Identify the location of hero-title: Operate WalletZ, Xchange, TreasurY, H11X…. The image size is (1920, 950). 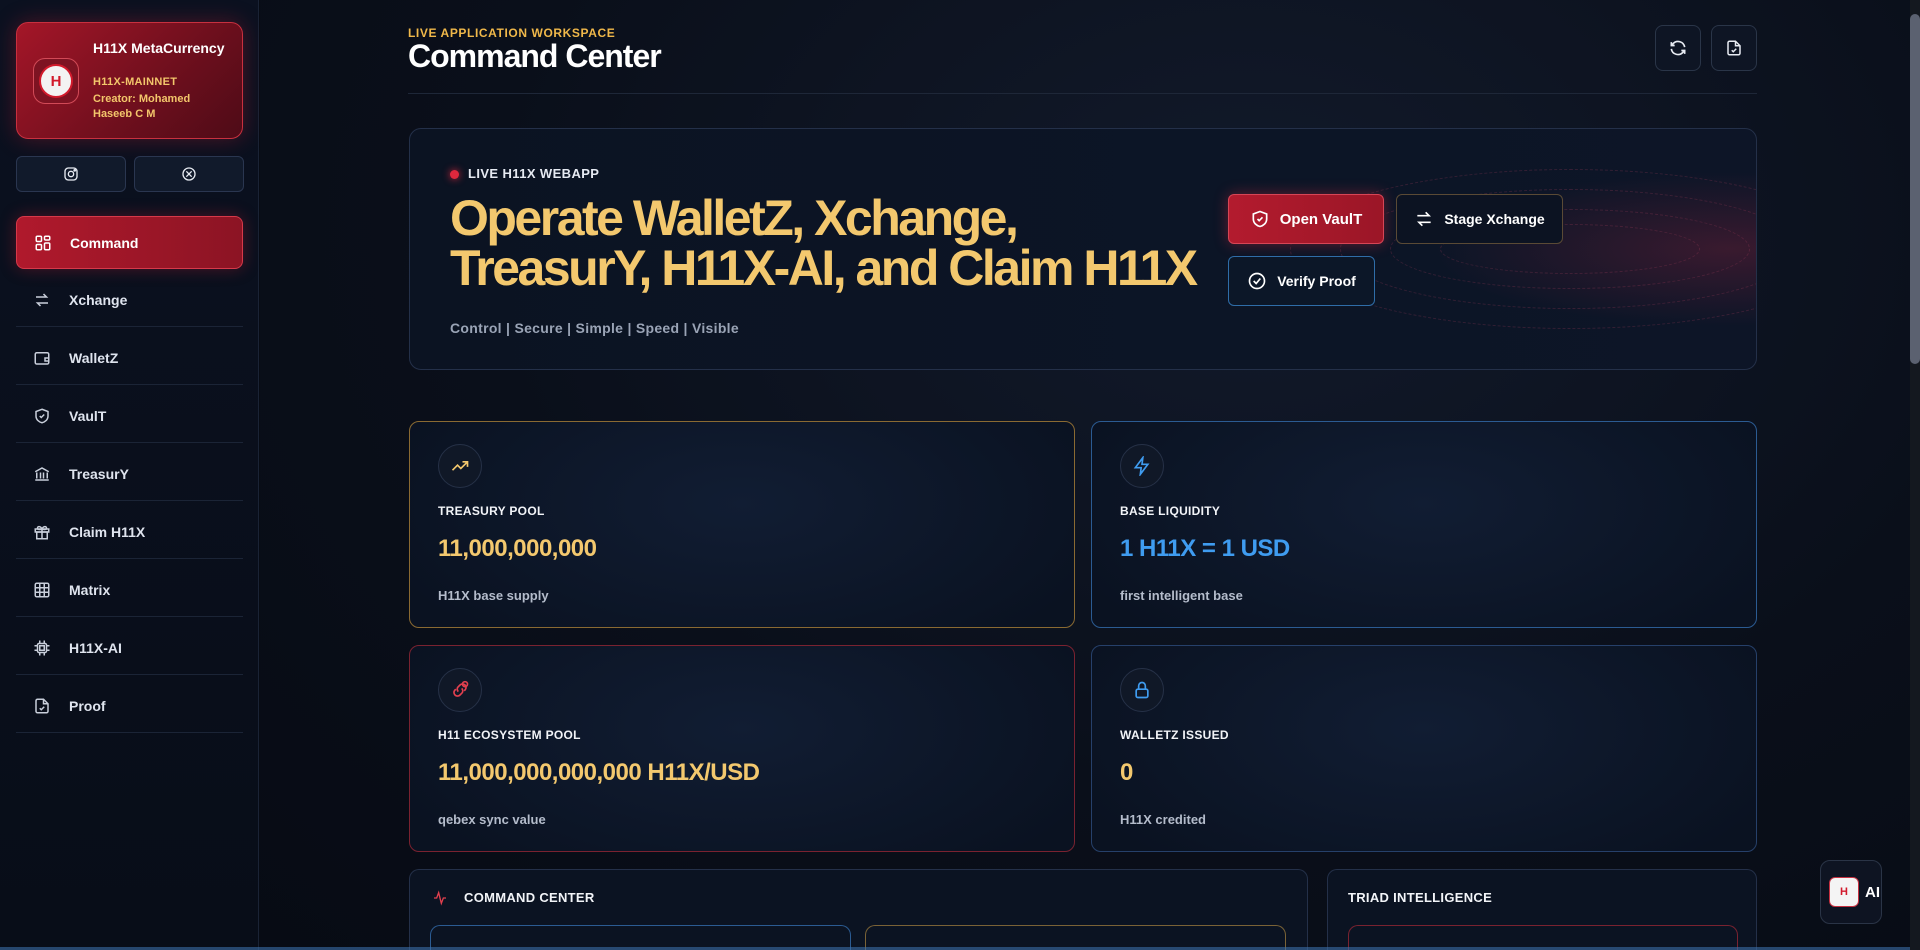
(824, 243).